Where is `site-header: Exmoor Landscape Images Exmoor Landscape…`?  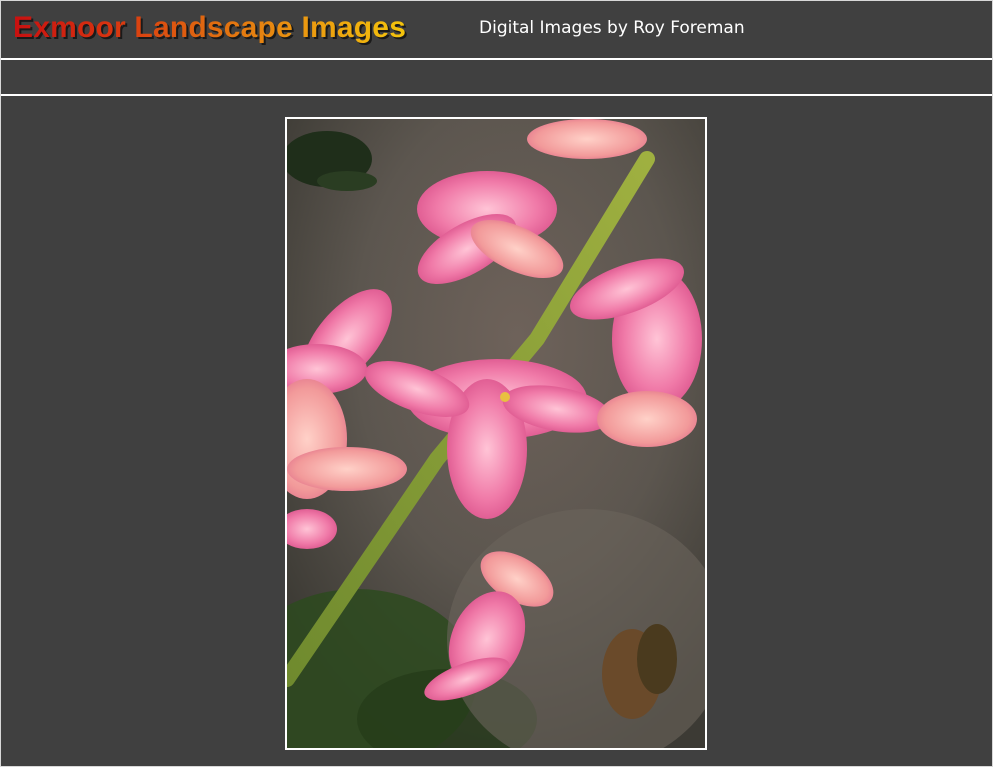
site-header: Exmoor Landscape Images Exmoor Landscape… is located at coordinates (496, 29).